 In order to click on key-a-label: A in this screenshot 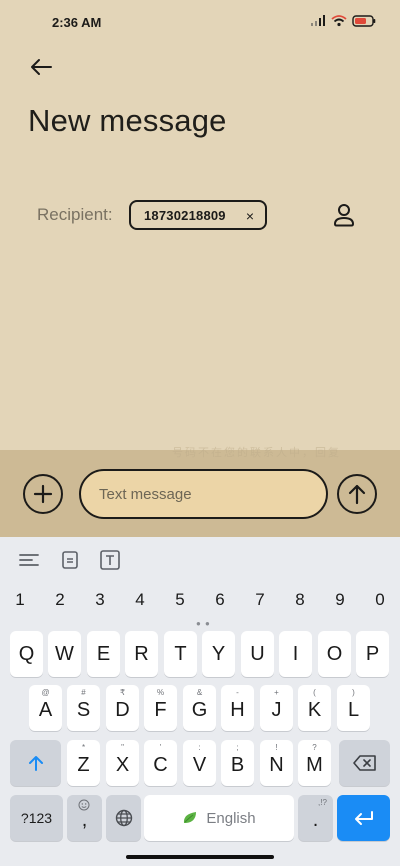, I will do `click(45, 709)`.